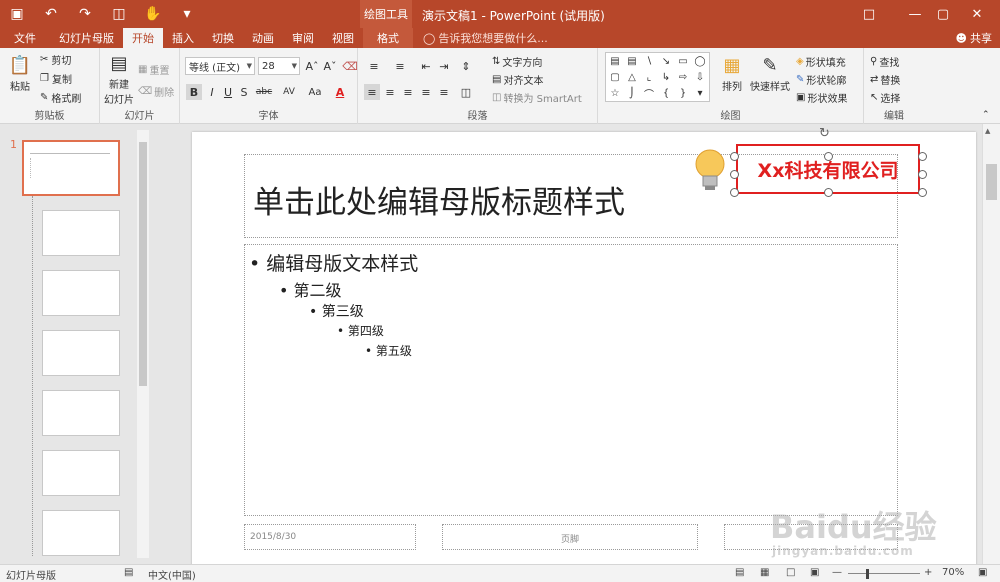 This screenshot has width=1000, height=582. I want to click on clear-formatting-icon: ⌫, so click(350, 66).